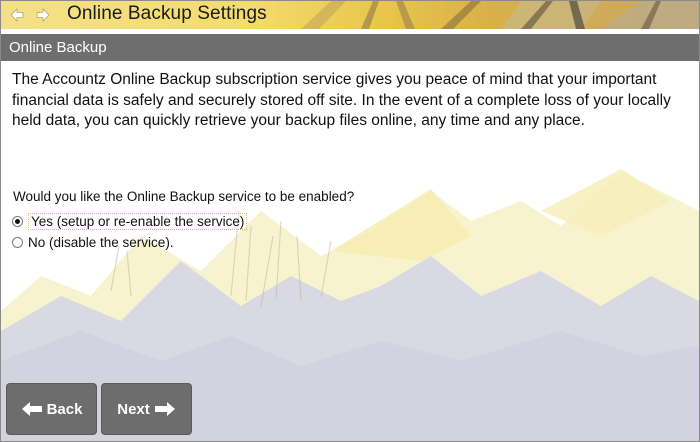  Describe the element at coordinates (350, 47) in the screenshot. I see `section-header: Online Backup` at that location.